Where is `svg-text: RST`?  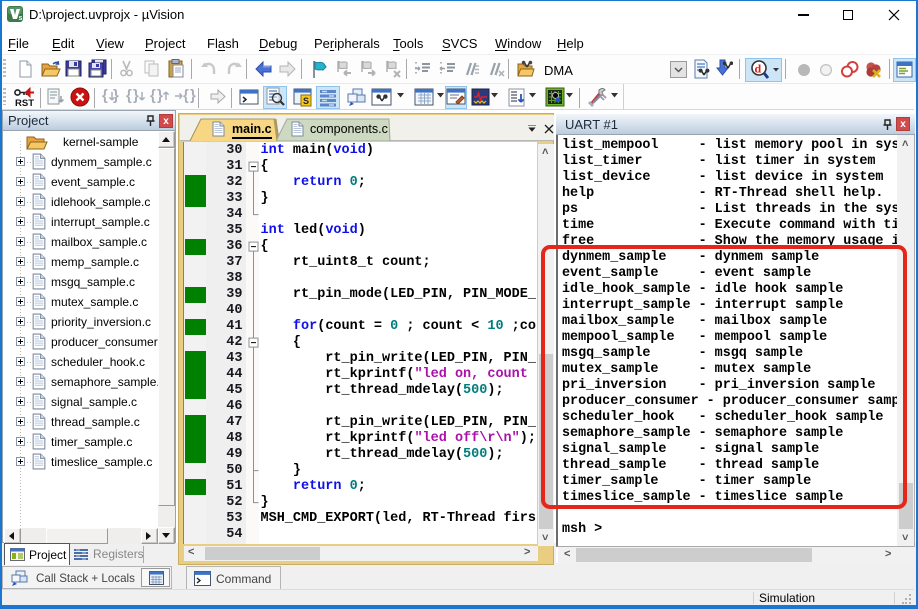
svg-text: RST is located at coordinates (24, 103).